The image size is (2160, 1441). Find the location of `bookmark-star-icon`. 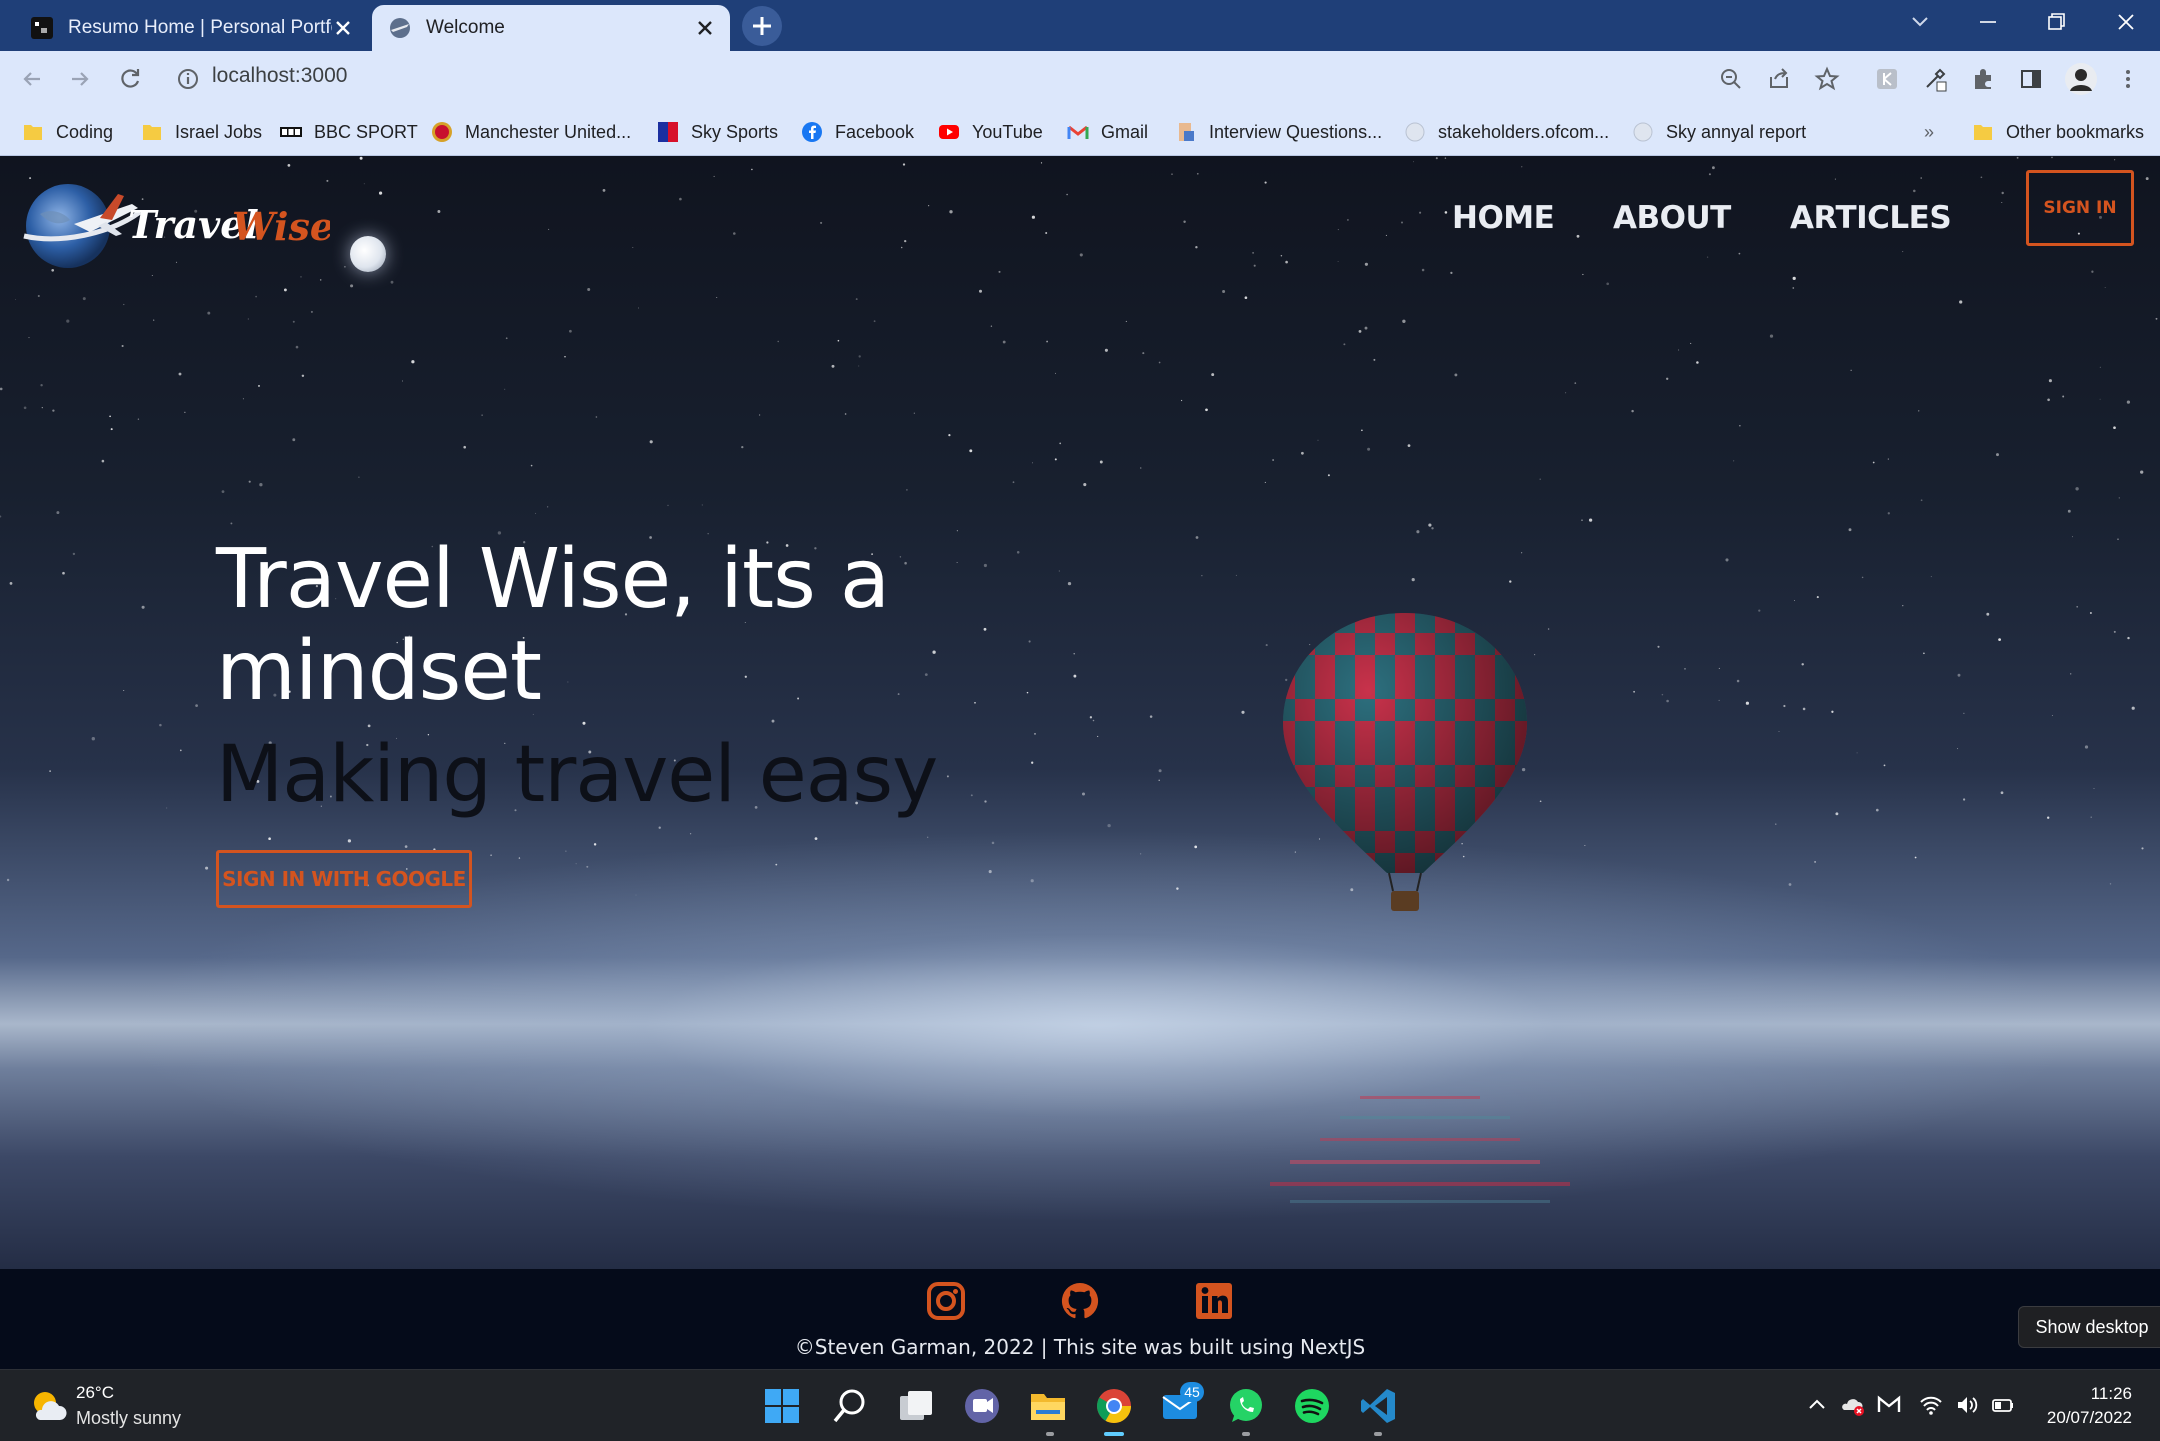

bookmark-star-icon is located at coordinates (1827, 79).